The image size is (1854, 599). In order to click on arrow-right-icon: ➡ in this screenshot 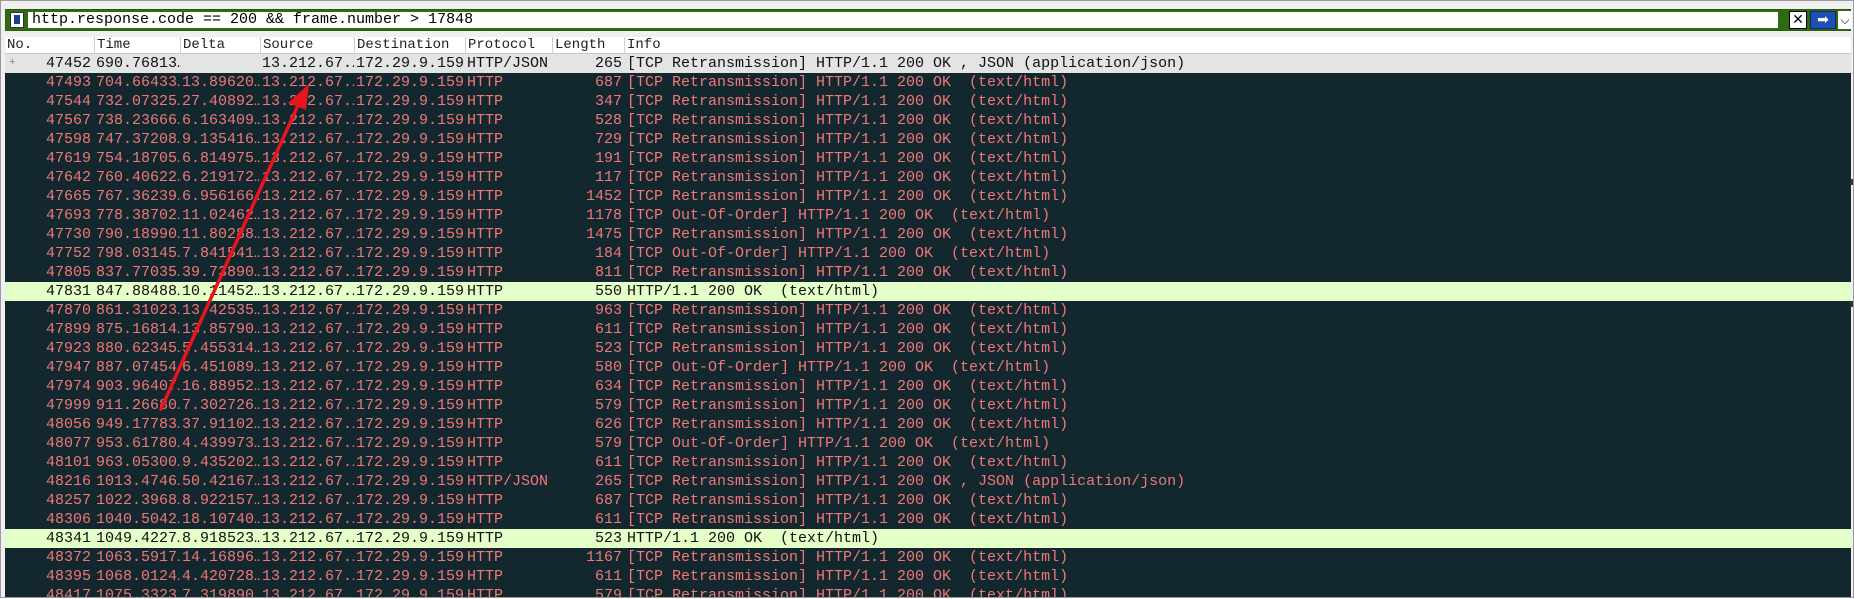, I will do `click(1823, 20)`.